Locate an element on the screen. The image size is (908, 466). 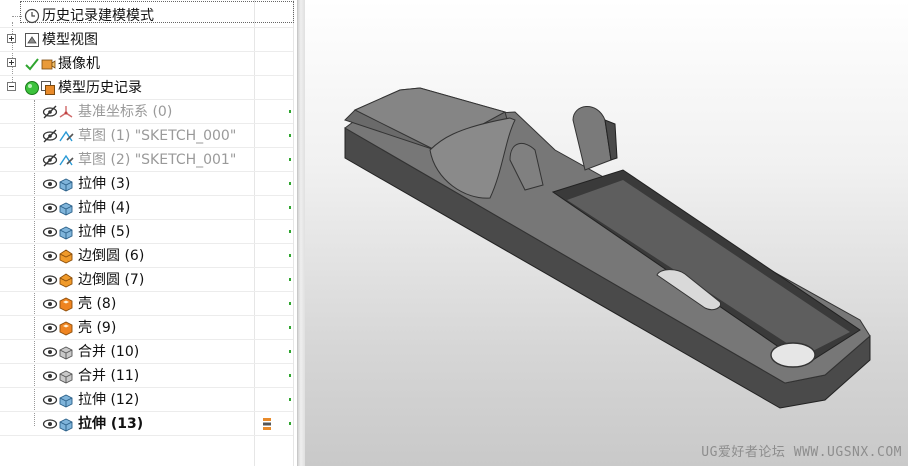
tree-label: 模型历史记录 is located at coordinates (100, 88).